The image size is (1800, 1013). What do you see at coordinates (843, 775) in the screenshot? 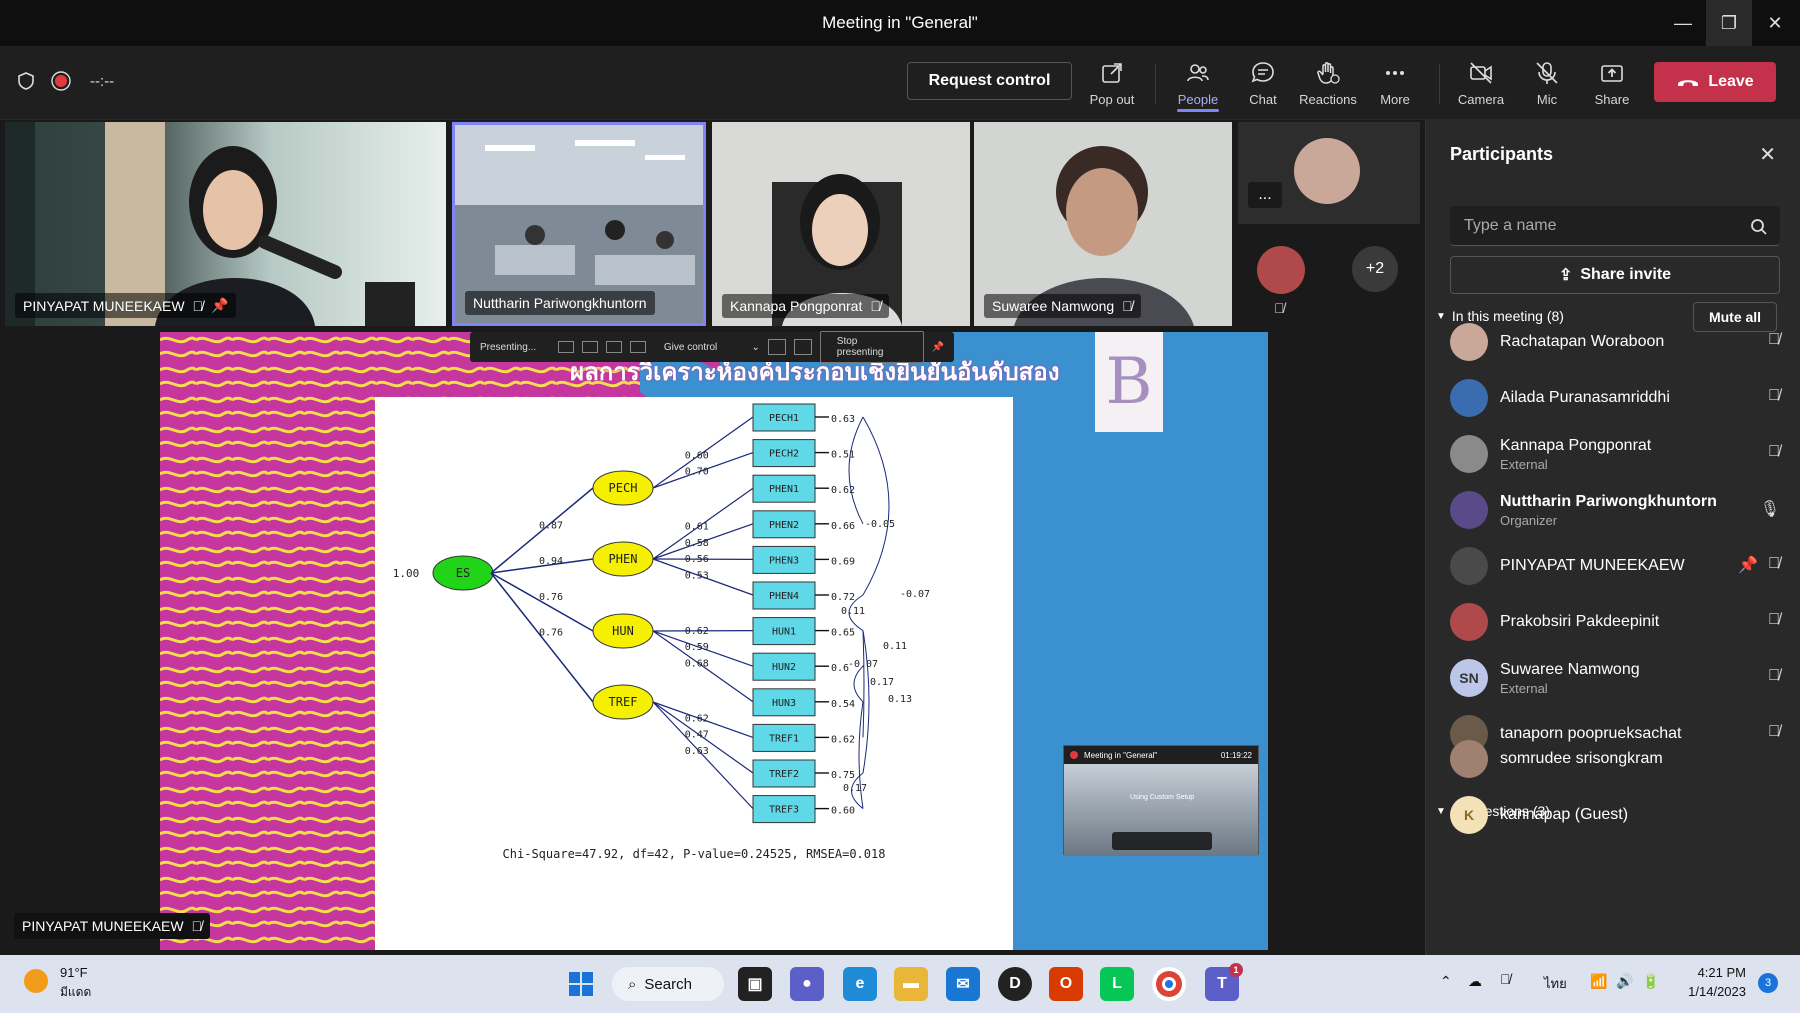
I see `error-variance: 0.75` at bounding box center [843, 775].